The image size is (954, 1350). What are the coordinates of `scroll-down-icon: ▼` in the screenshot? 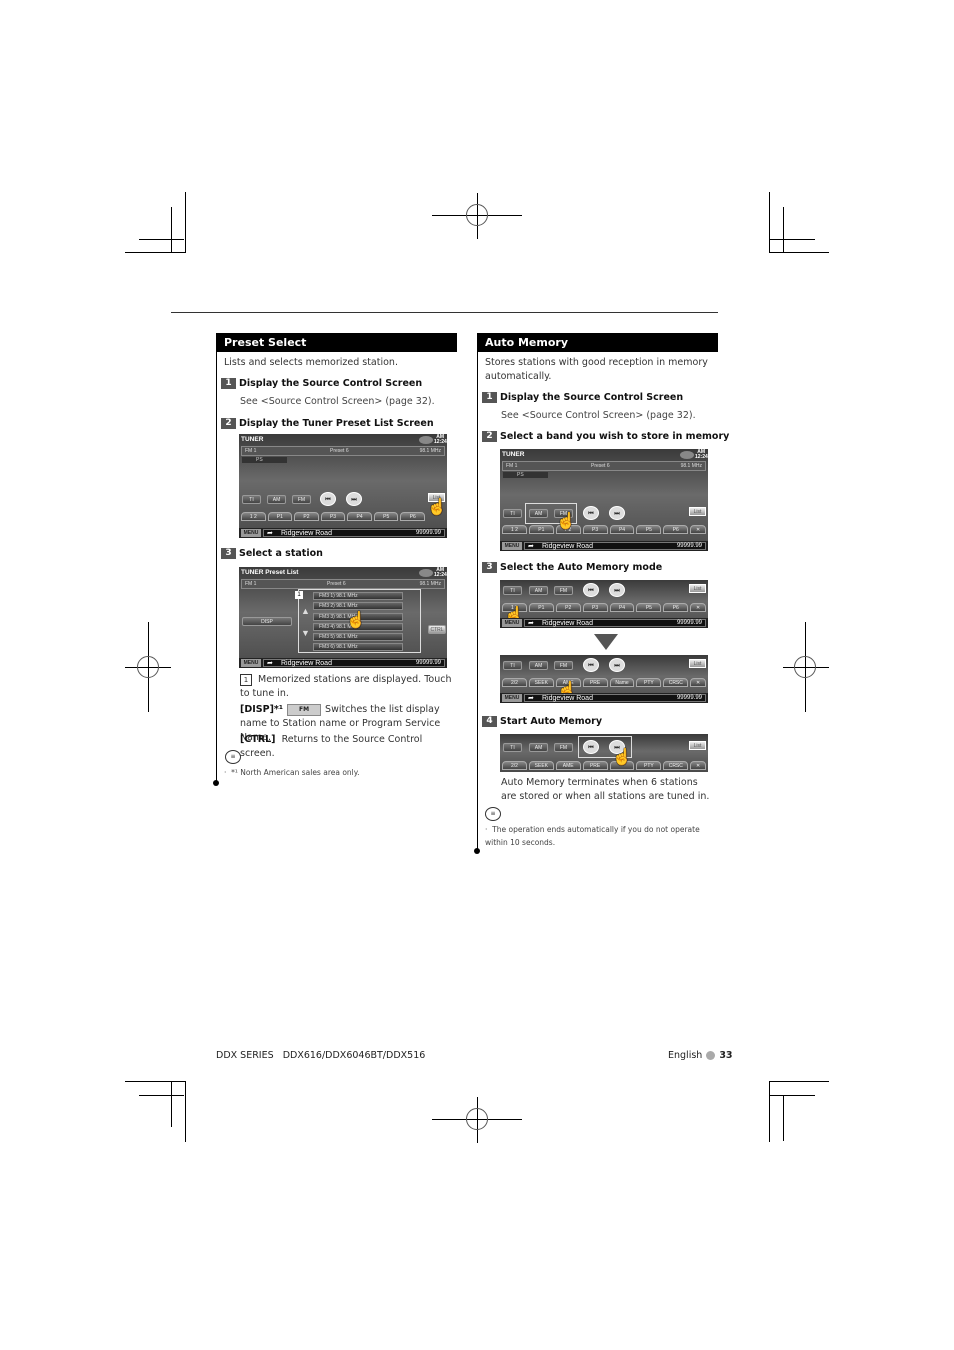 It's located at (305, 633).